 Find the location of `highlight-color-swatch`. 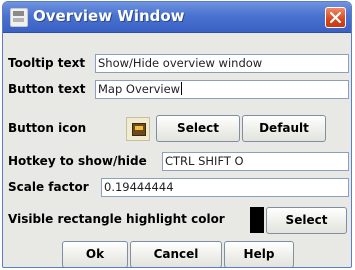

highlight-color-swatch is located at coordinates (257, 220).